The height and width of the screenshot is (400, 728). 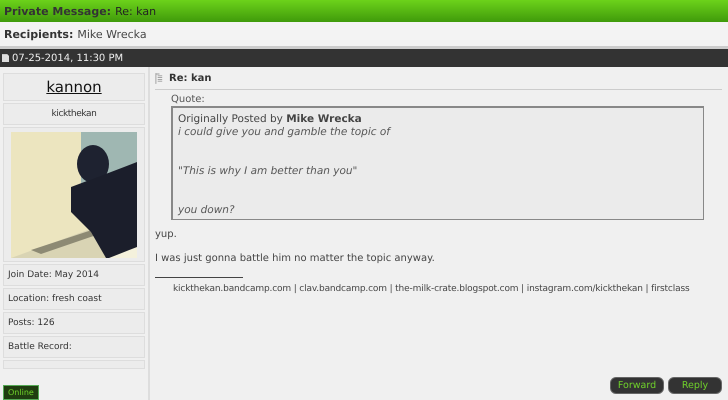 What do you see at coordinates (31, 323) in the screenshot?
I see `profile-field: Posts: 126` at bounding box center [31, 323].